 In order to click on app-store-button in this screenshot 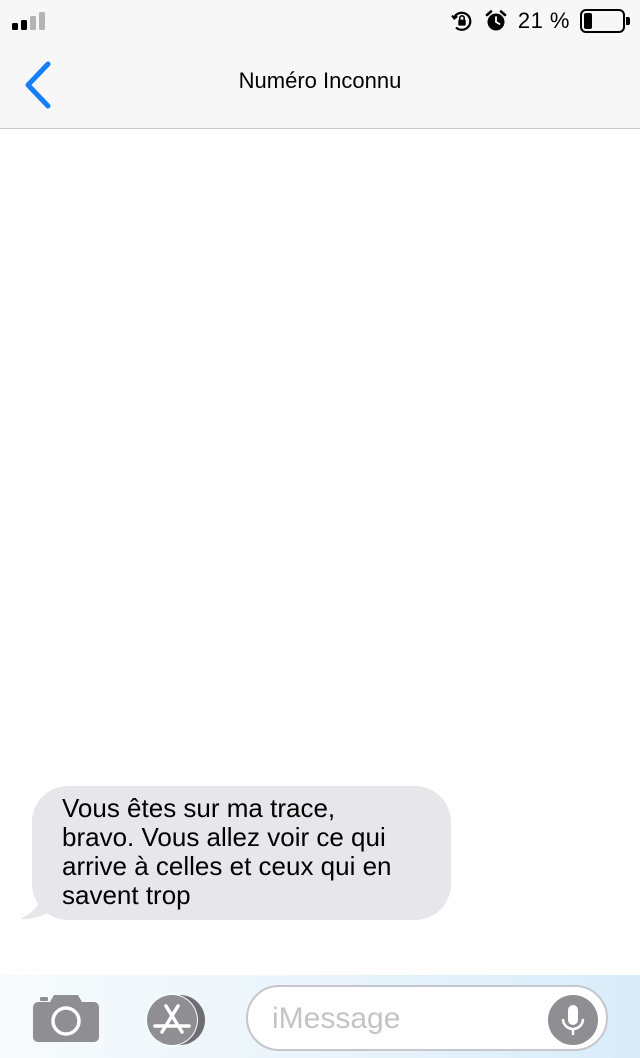, I will do `click(176, 1020)`.